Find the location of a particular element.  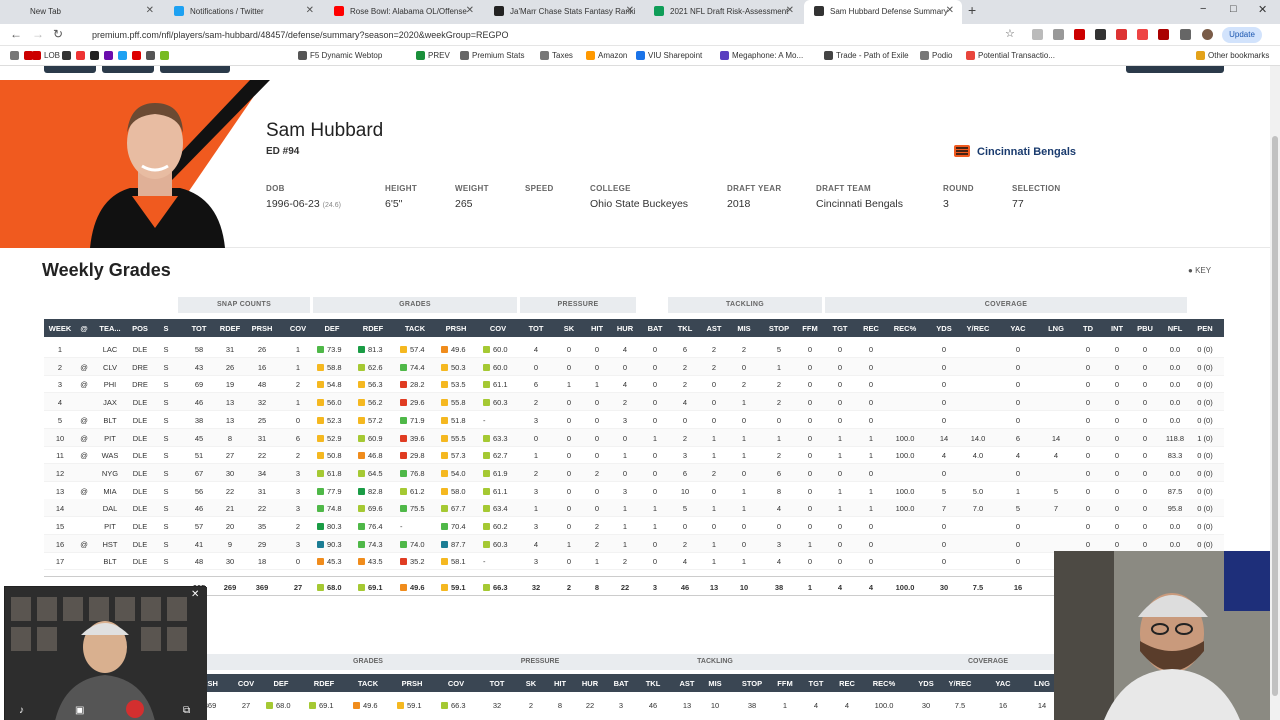

browser-tab: Notifications / Twitter ✕ is located at coordinates (243, 12).